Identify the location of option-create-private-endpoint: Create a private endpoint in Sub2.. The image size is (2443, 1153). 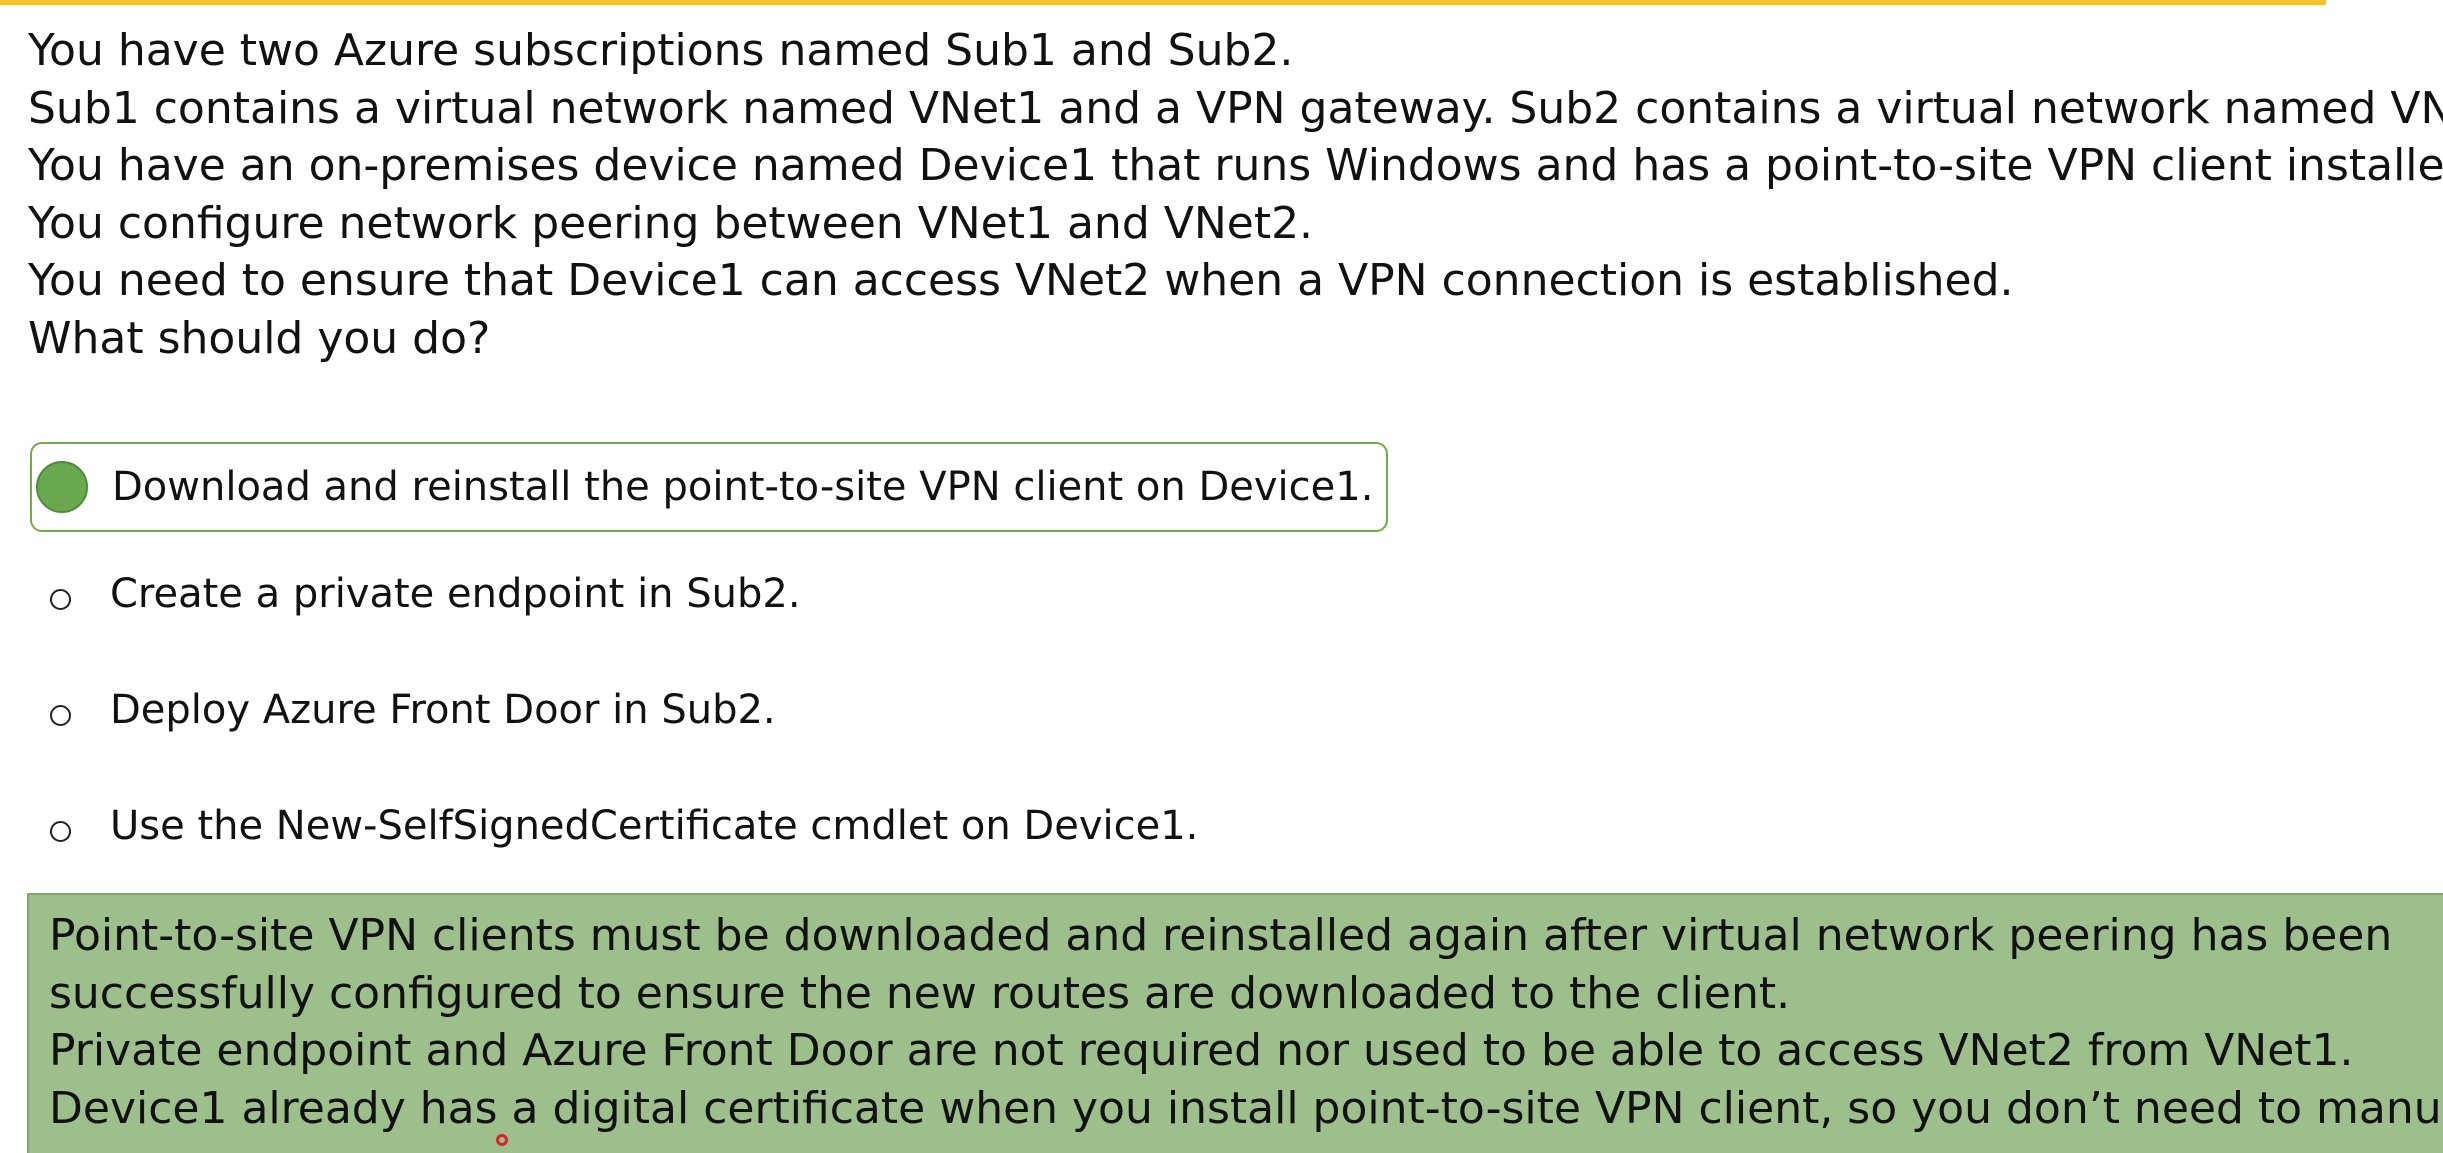
(415, 594).